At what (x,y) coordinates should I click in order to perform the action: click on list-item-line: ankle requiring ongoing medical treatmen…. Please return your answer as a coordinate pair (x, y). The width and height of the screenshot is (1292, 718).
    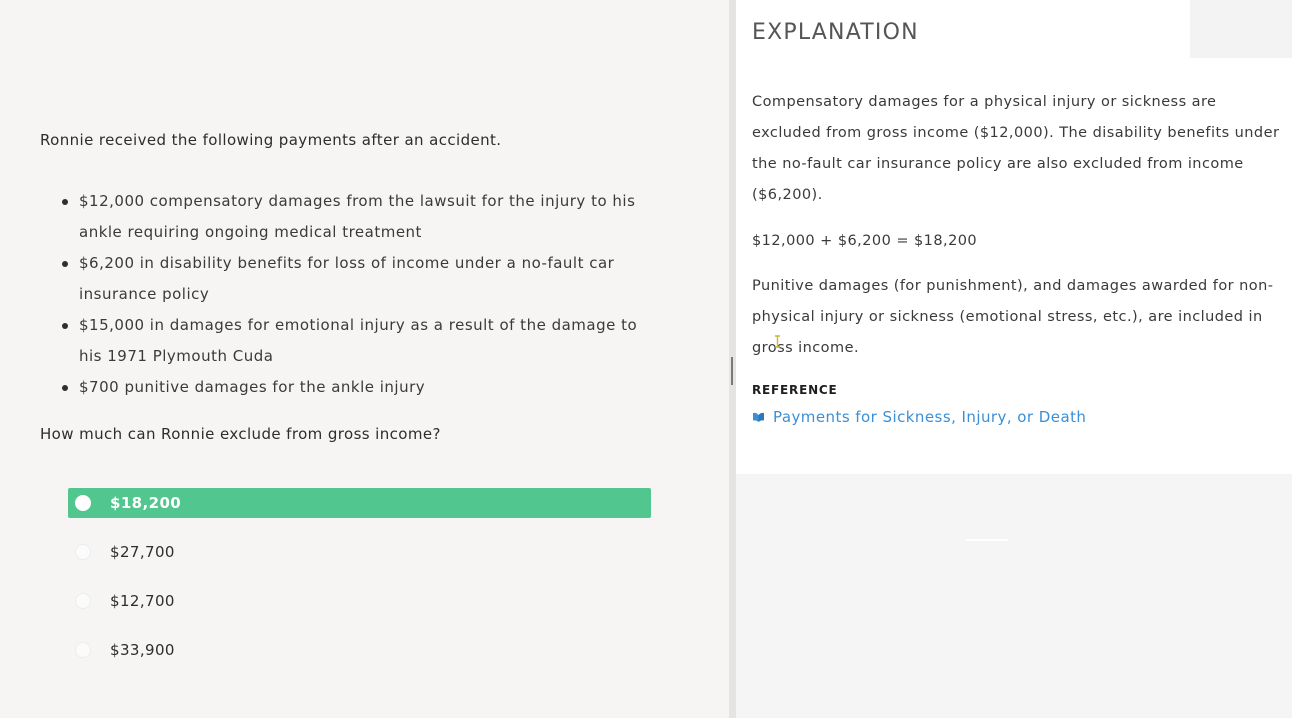
    Looking at the image, I should click on (250, 232).